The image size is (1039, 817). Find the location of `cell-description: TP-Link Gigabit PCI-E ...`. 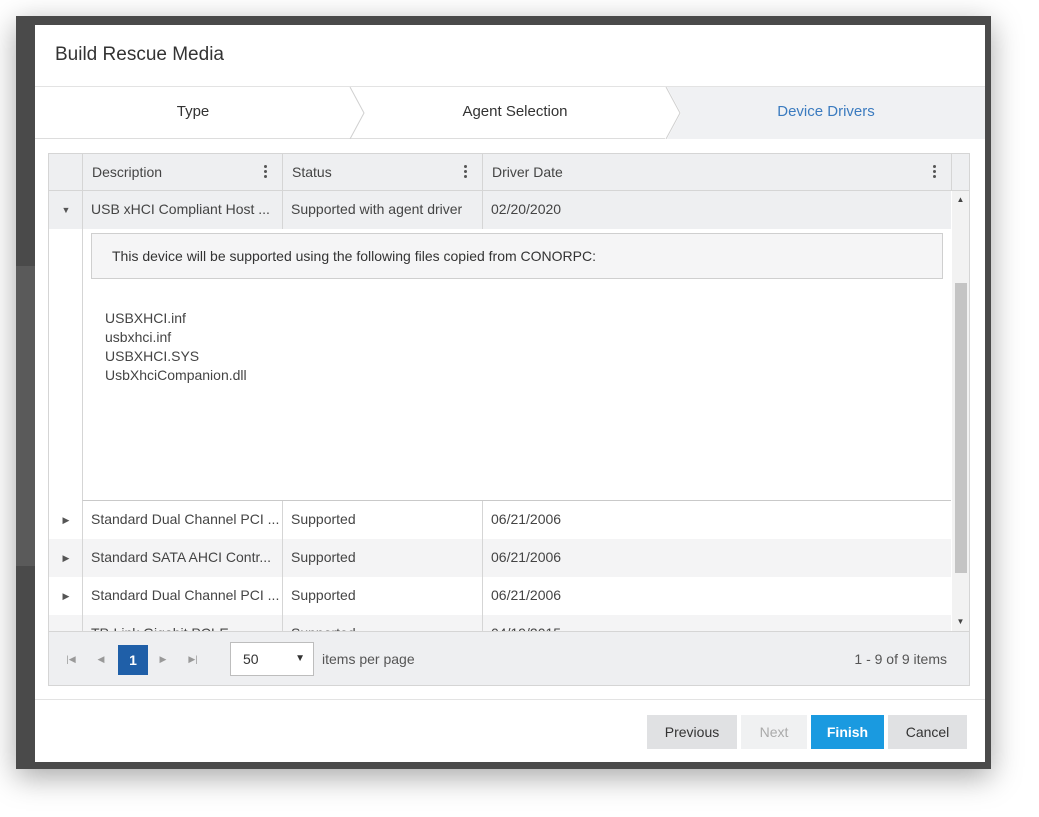

cell-description: TP-Link Gigabit PCI-E ... is located at coordinates (182, 623).